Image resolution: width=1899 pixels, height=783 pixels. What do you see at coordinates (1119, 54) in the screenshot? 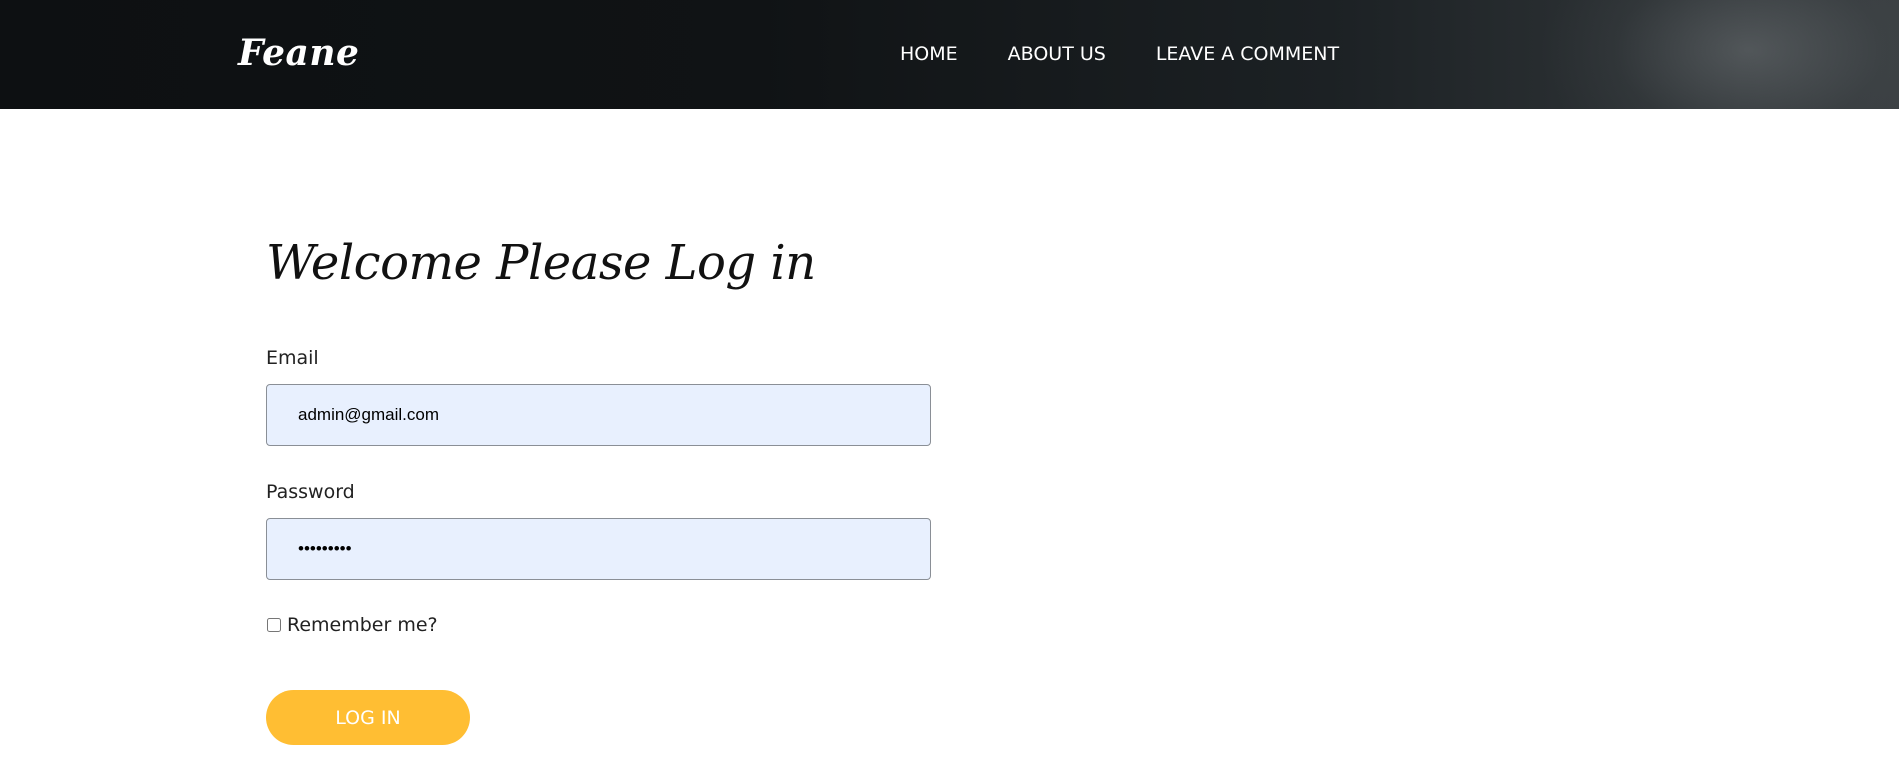
I see `main-nav: HOME ABOUT US LEAVE A COMMENT` at bounding box center [1119, 54].